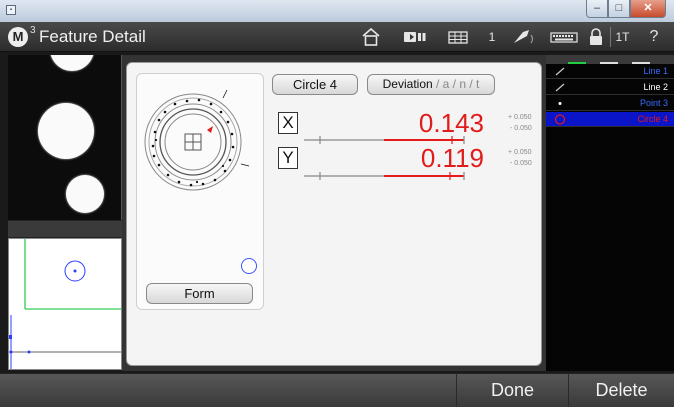 This screenshot has width=674, height=407. I want to click on camera-view, so click(65, 137).